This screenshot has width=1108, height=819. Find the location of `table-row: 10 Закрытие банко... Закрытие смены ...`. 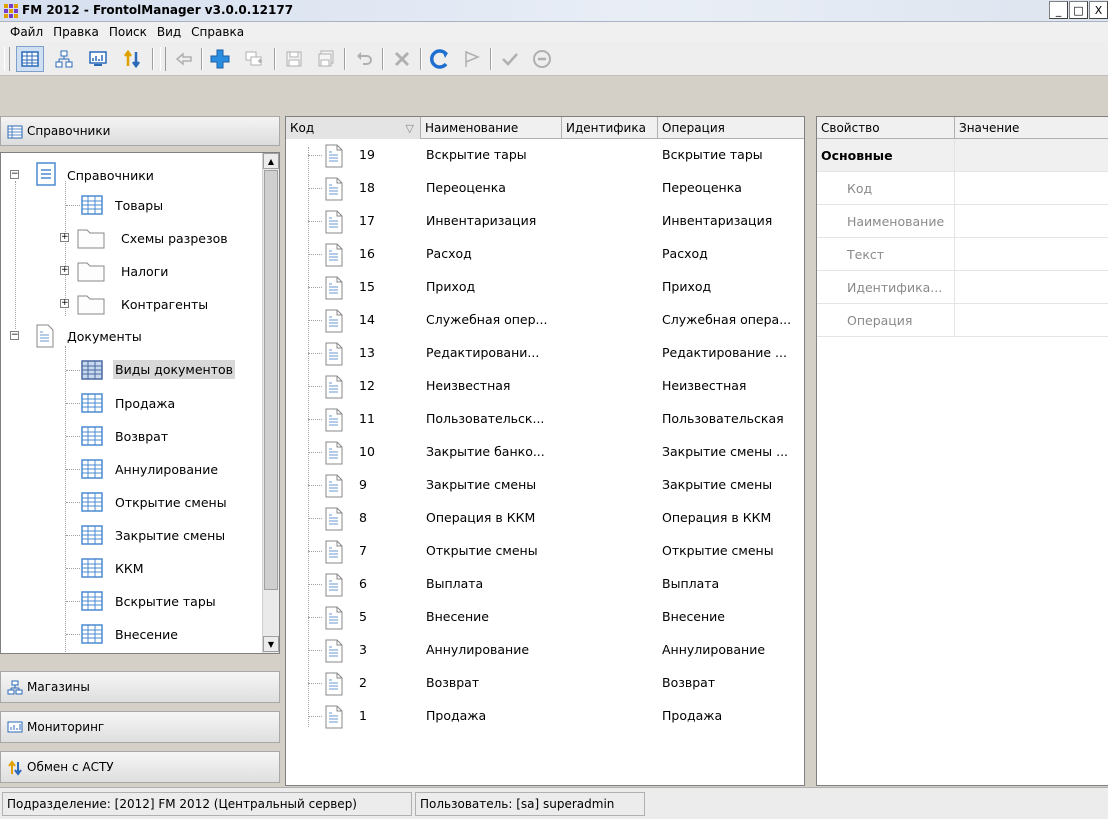

table-row: 10 Закрытие банко... Закрытие смены ... is located at coordinates (545, 452).